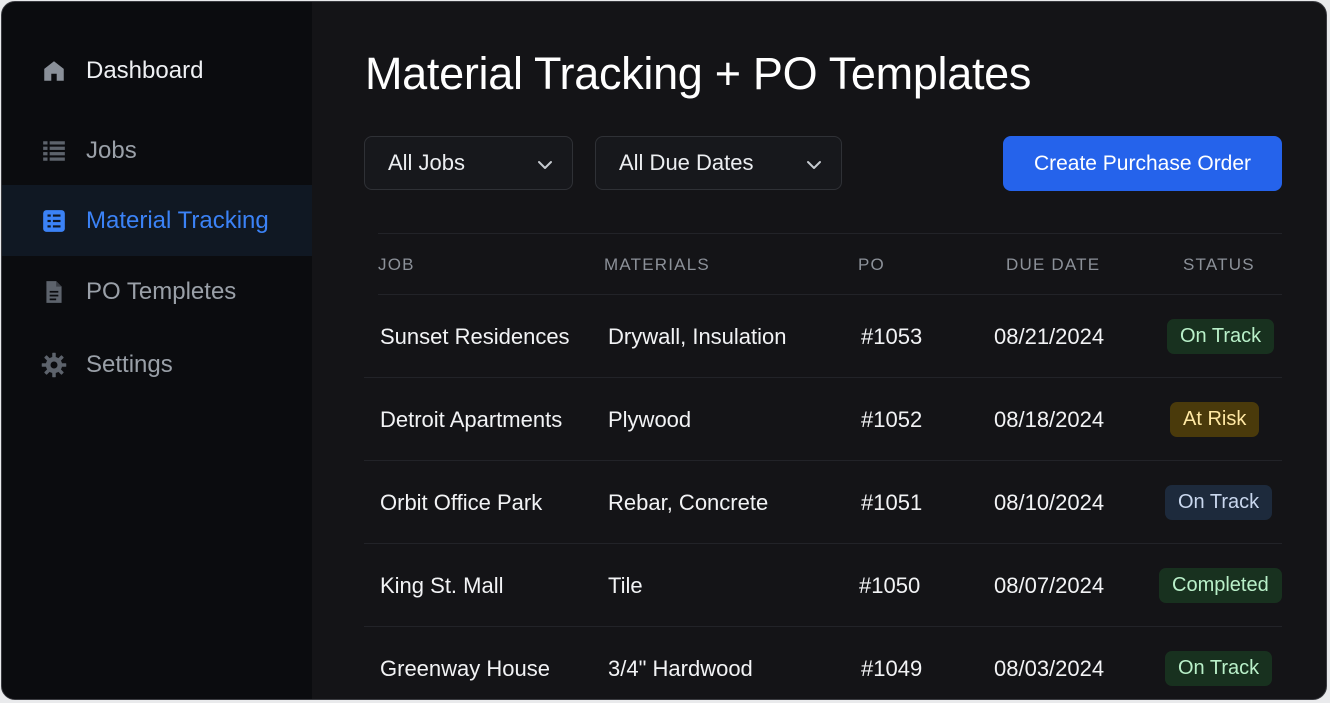 This screenshot has width=1330, height=703. I want to click on column-header-status: STATUS, so click(1219, 265).